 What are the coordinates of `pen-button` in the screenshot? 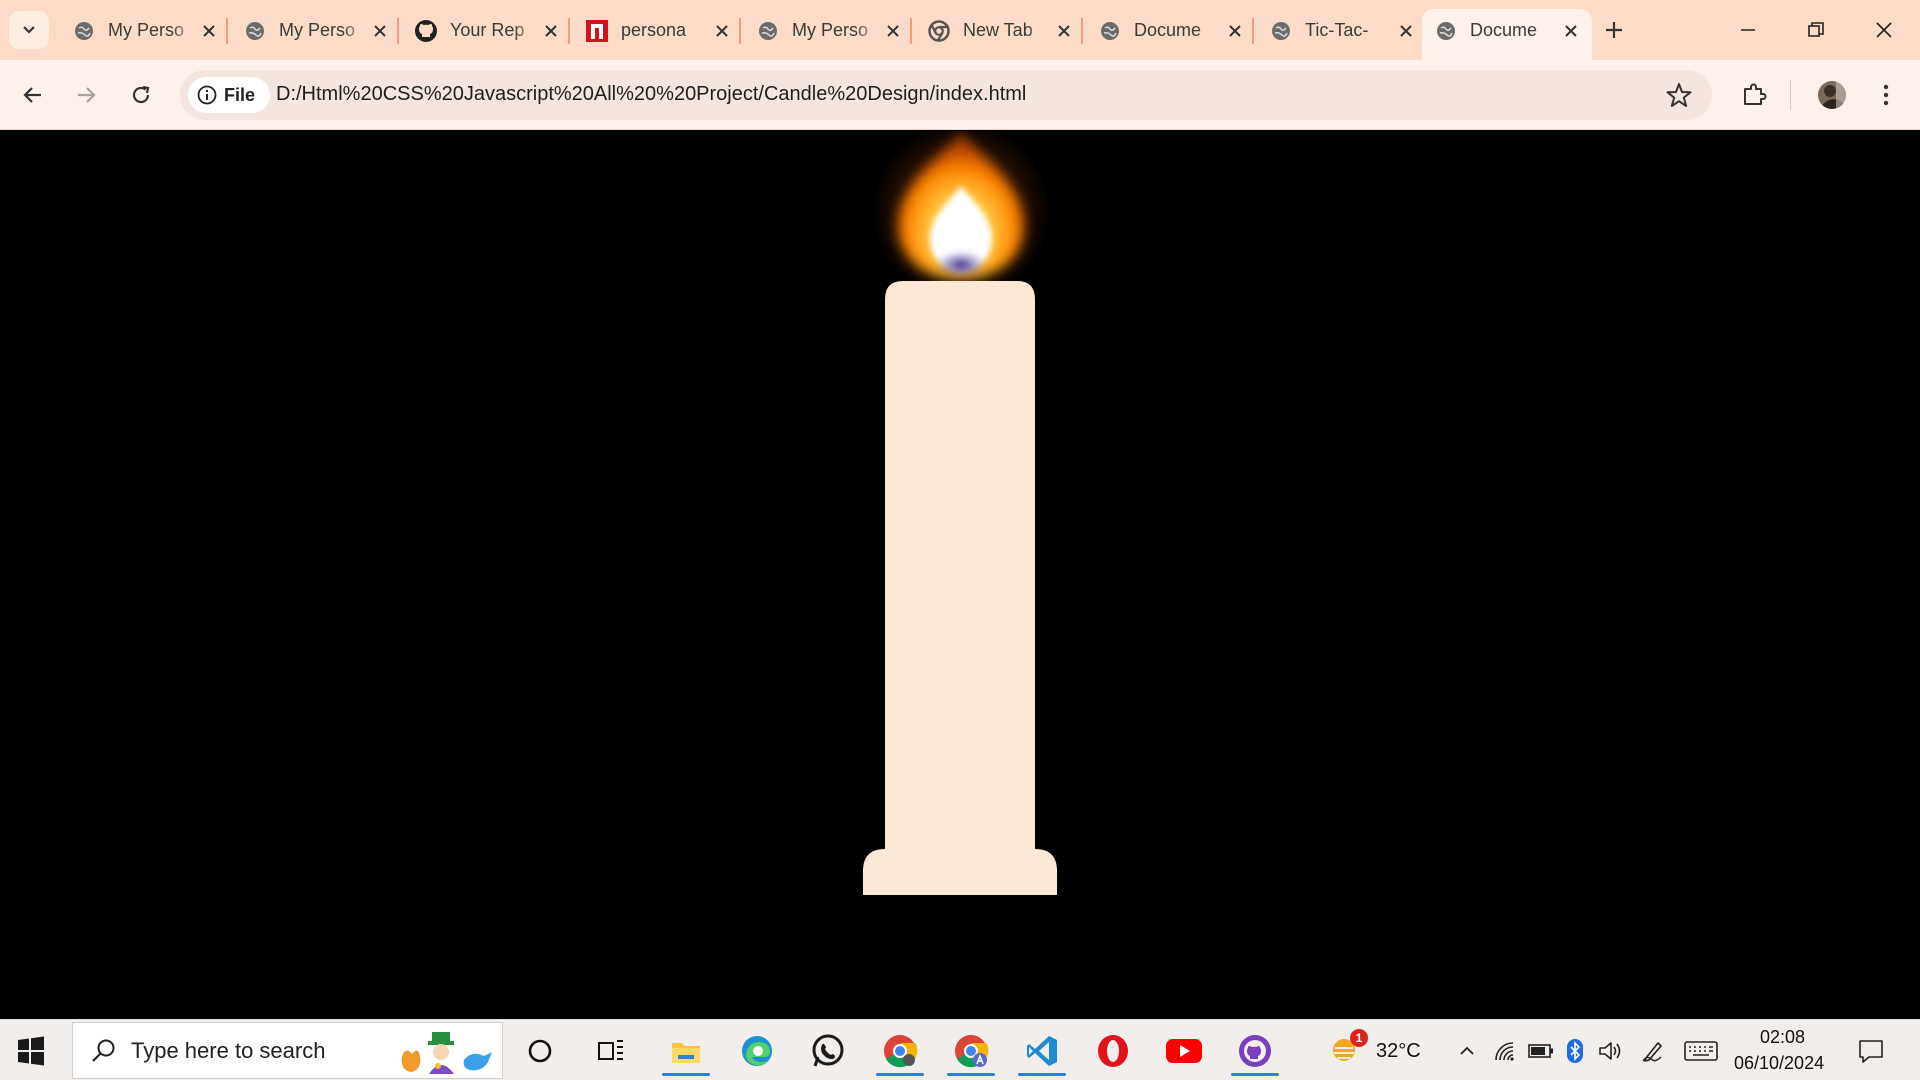 It's located at (1653, 1051).